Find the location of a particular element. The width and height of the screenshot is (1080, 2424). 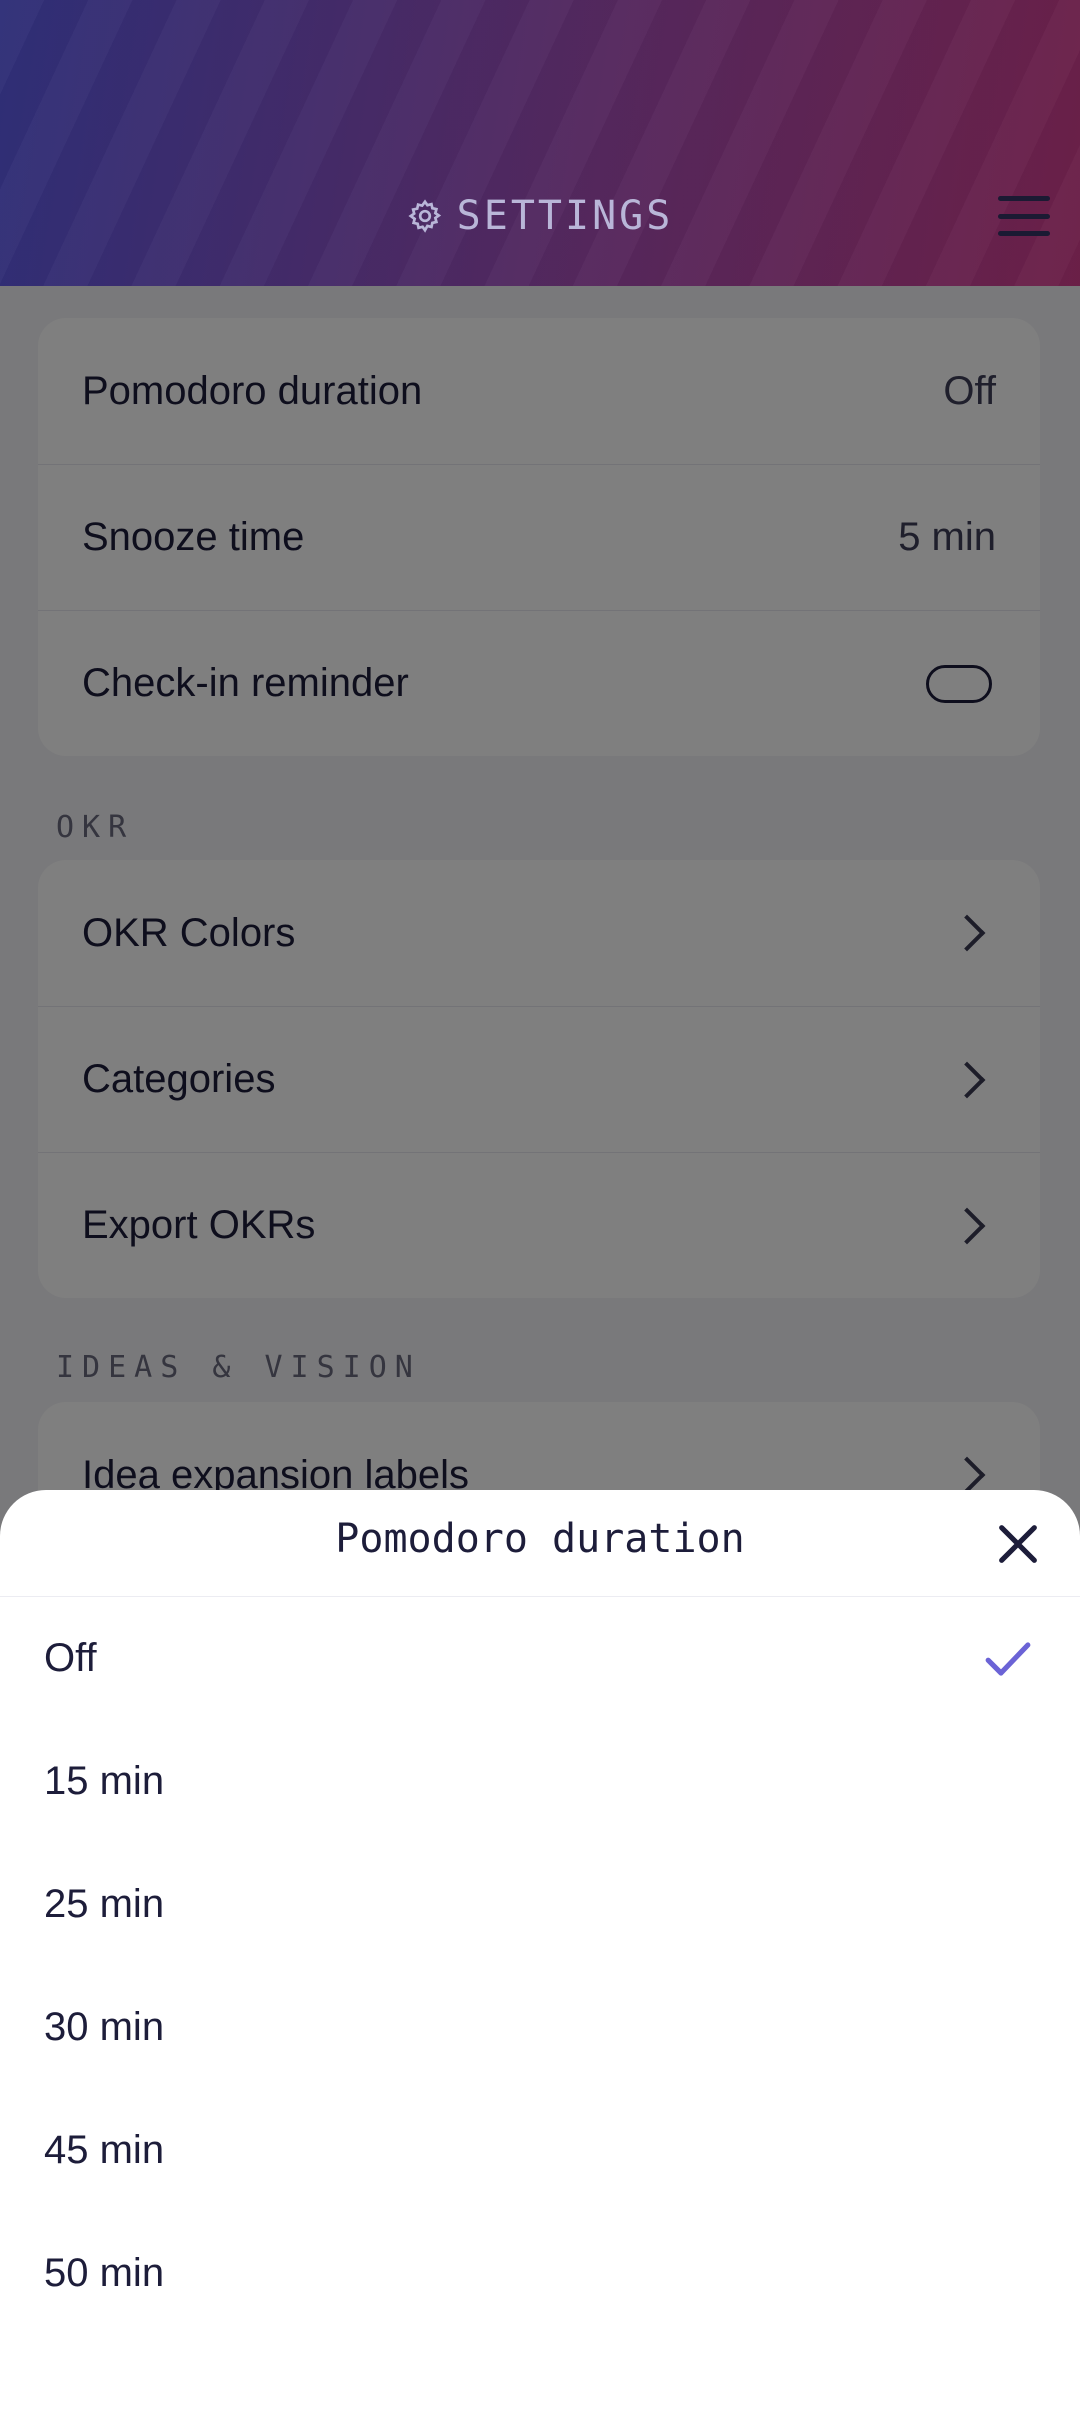

option-label: 25 min is located at coordinates (104, 1904).